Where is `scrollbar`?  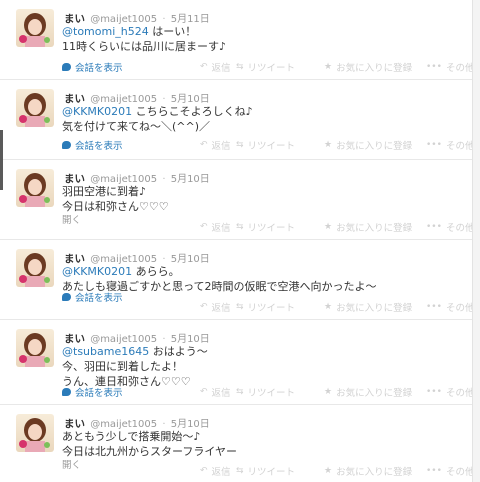 scrollbar is located at coordinates (476, 241).